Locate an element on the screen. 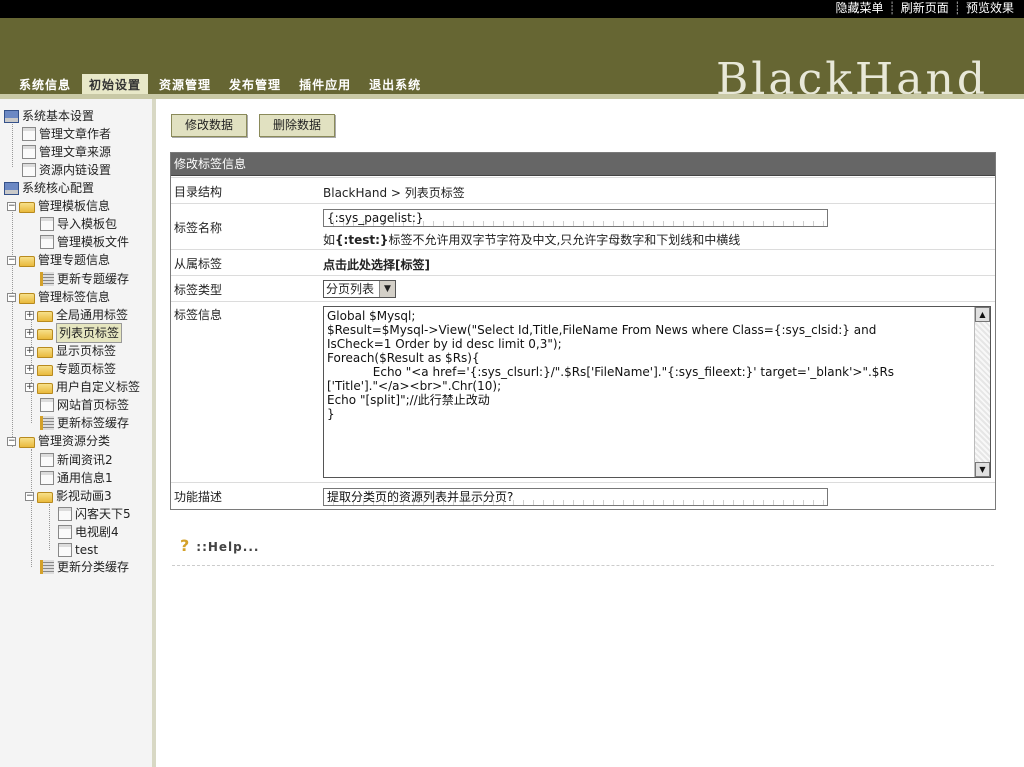  sidebar-item-list-page-tags: + 列表页标签 is located at coordinates (74, 333).